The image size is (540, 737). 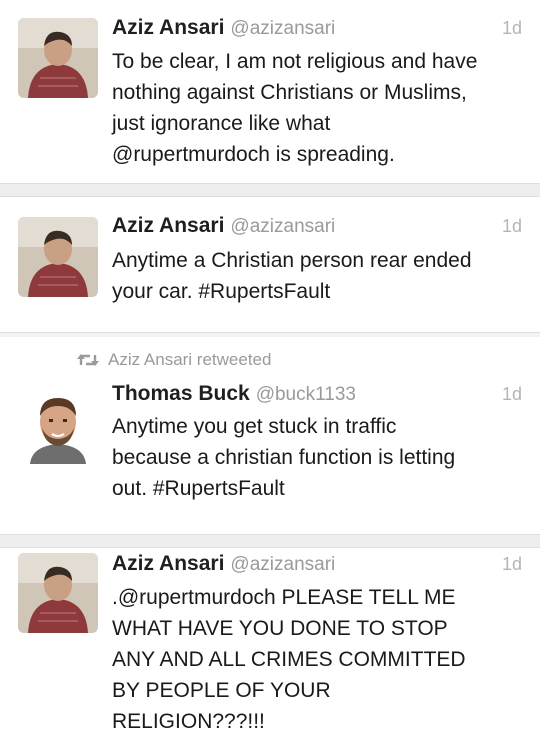 I want to click on tweet-text-line: Anytime a Christian person rear ended, so click(x=292, y=260).